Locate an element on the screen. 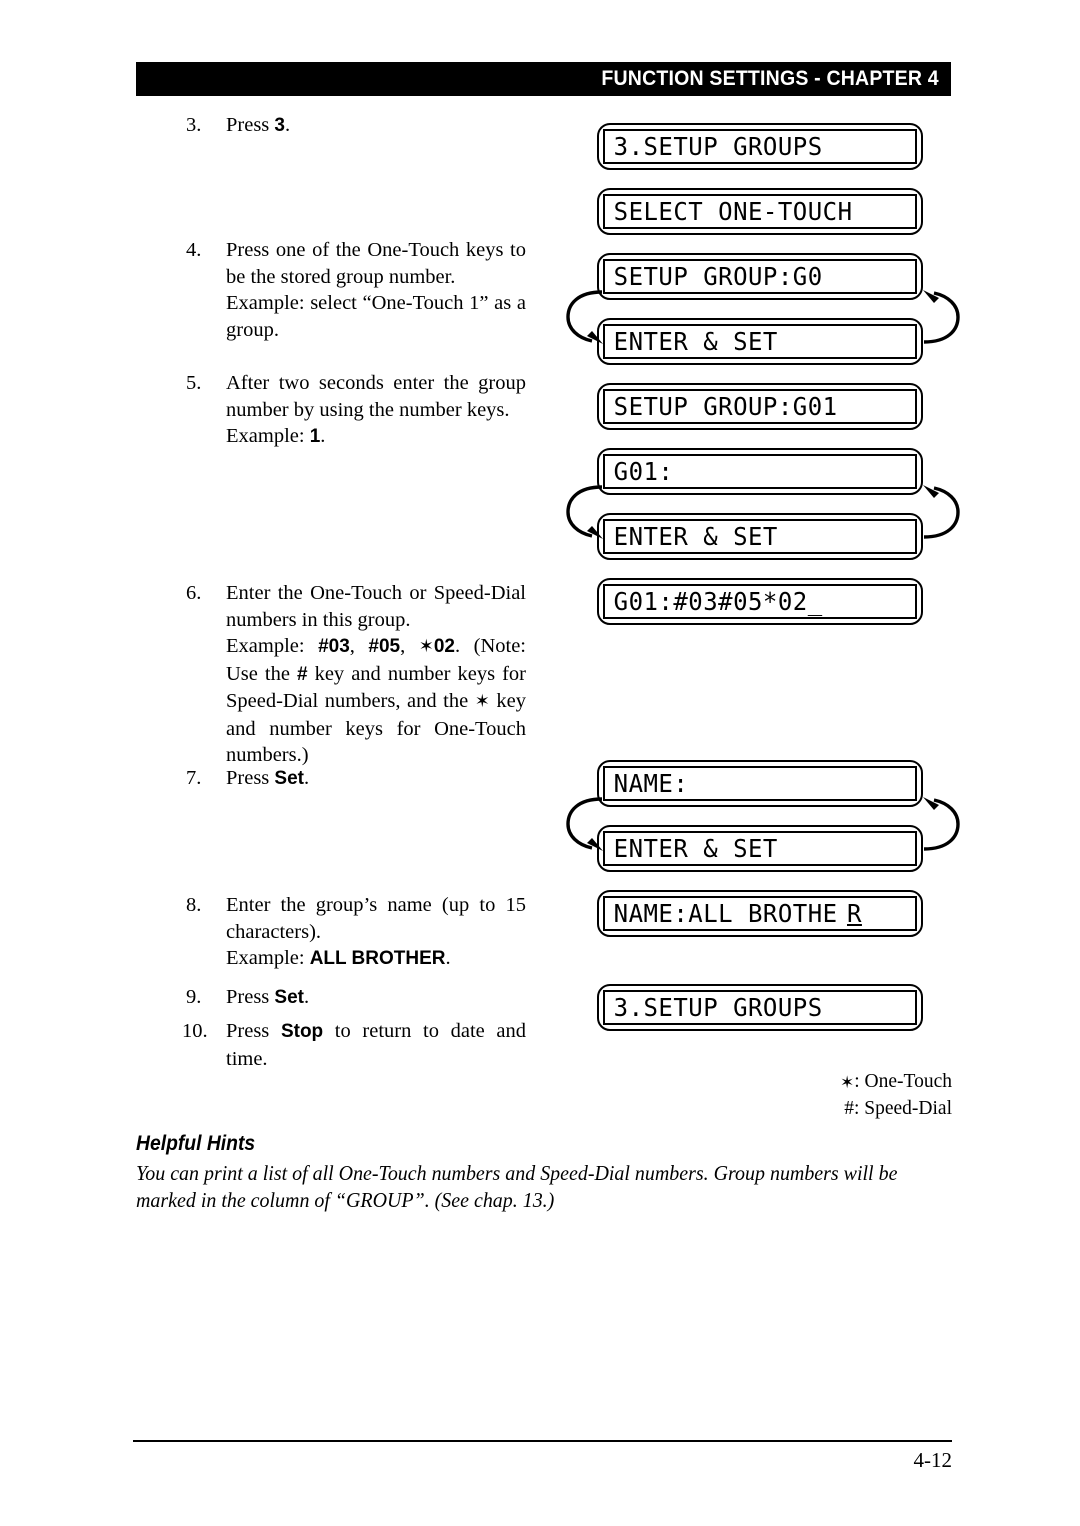  helpful-hints-heading: Helpful Hints is located at coordinates (196, 1143).